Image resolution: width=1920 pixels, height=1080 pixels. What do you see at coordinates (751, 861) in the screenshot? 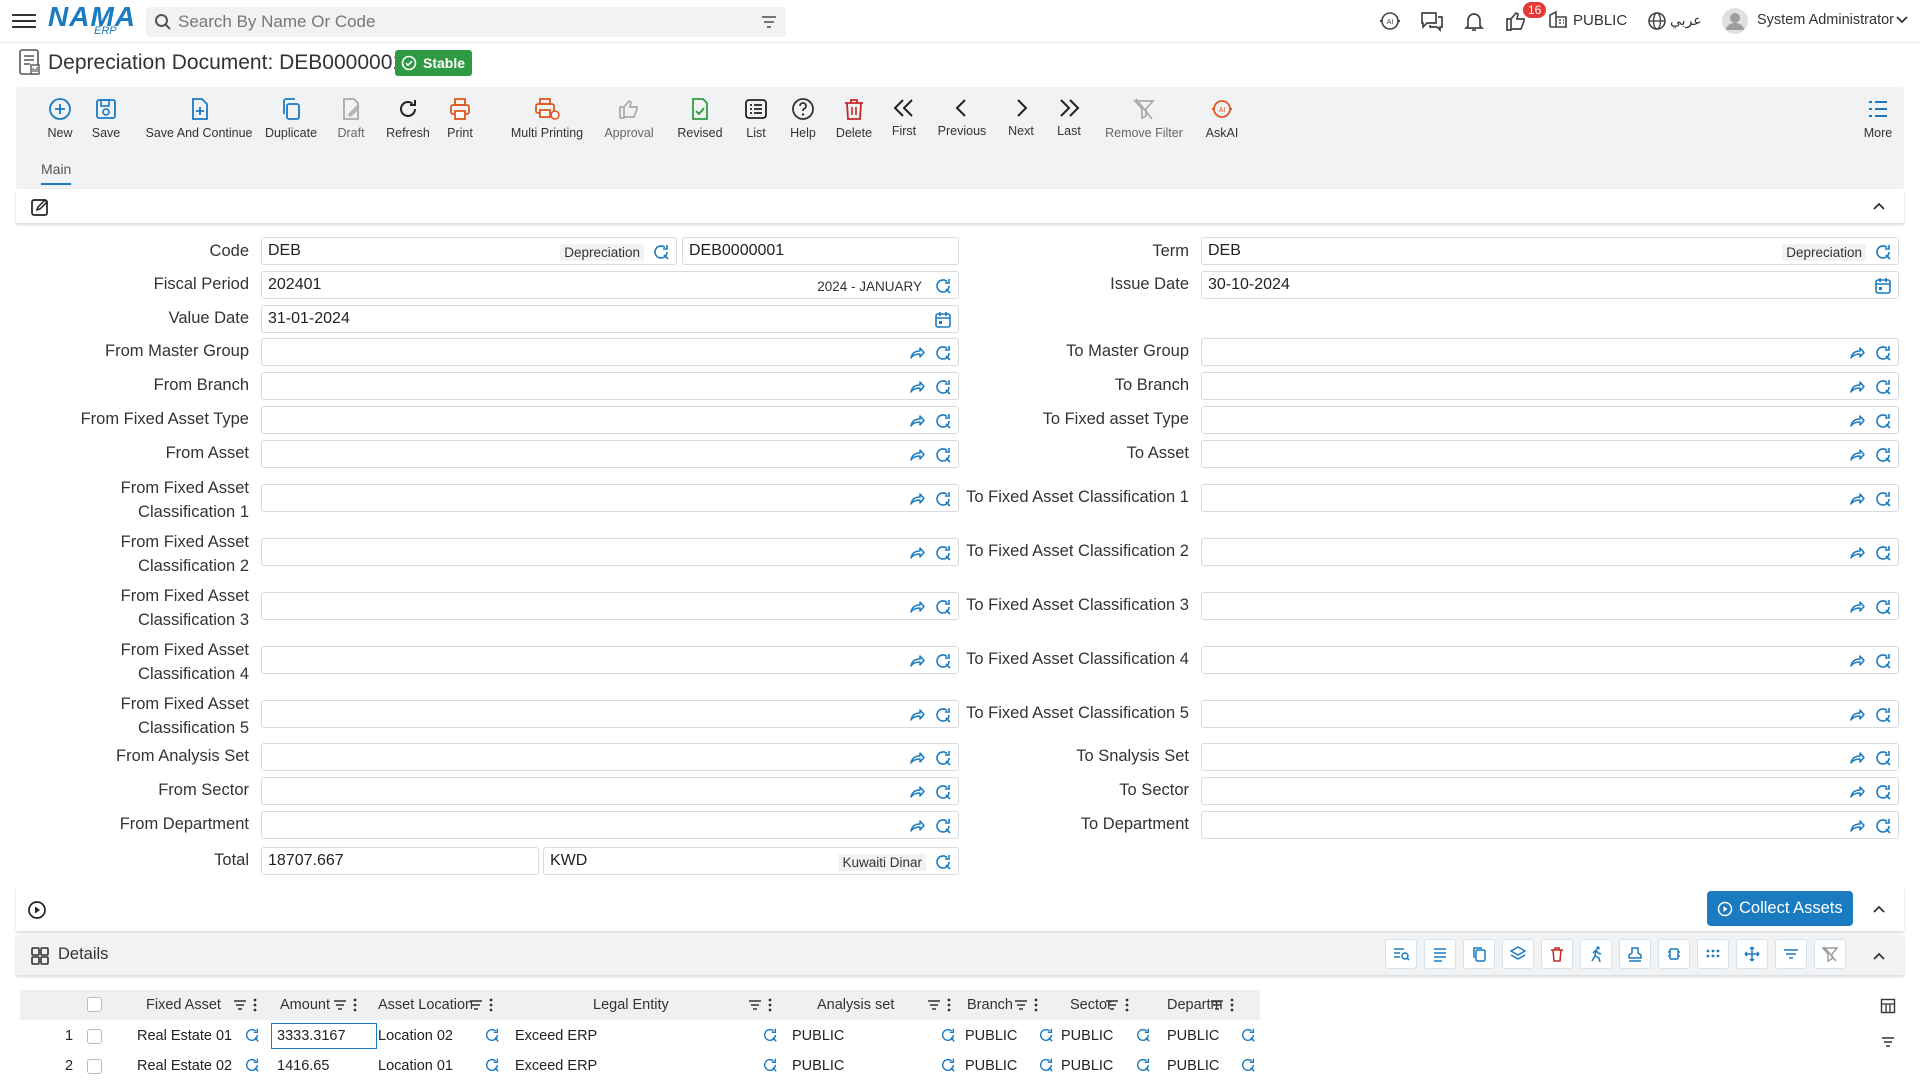
I see `currency-field: KWD Kuwaiti Dinar` at bounding box center [751, 861].